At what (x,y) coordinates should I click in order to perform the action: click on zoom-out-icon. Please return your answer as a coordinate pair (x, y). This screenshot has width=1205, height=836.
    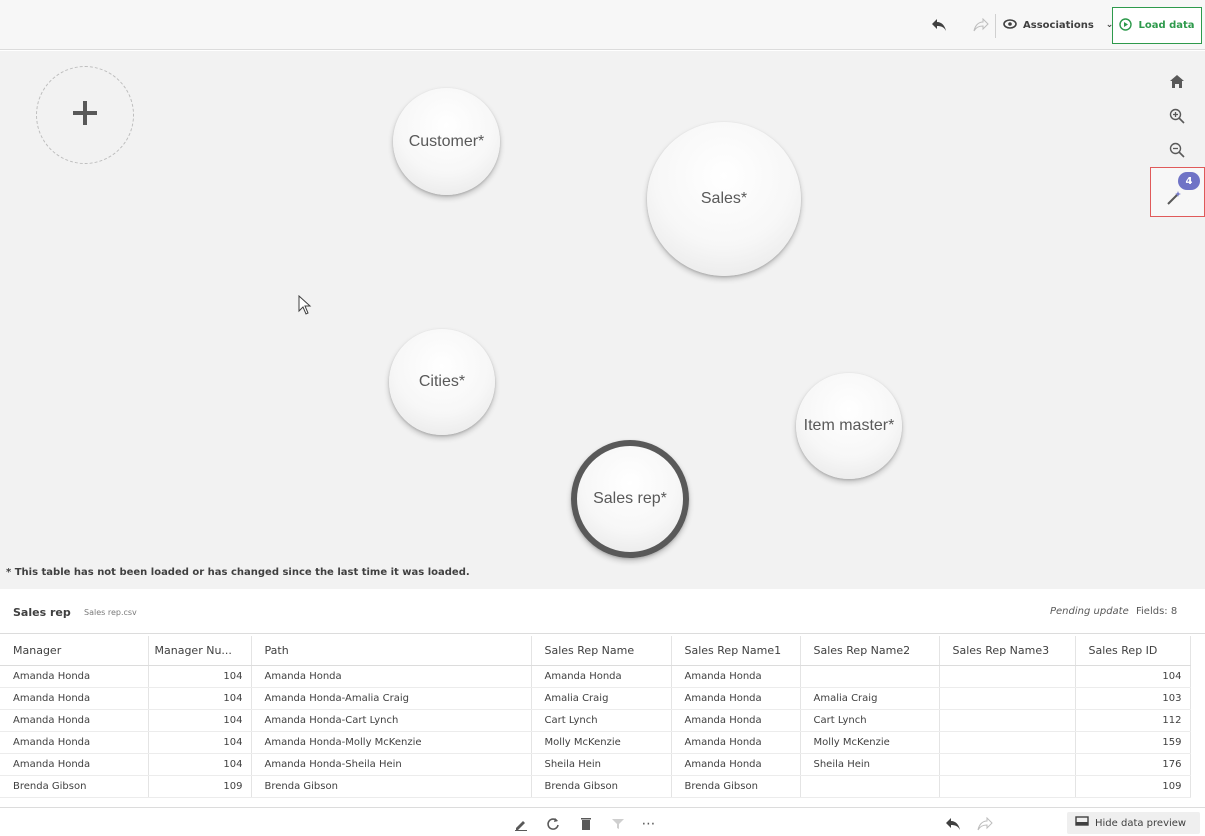
    Looking at the image, I should click on (1177, 150).